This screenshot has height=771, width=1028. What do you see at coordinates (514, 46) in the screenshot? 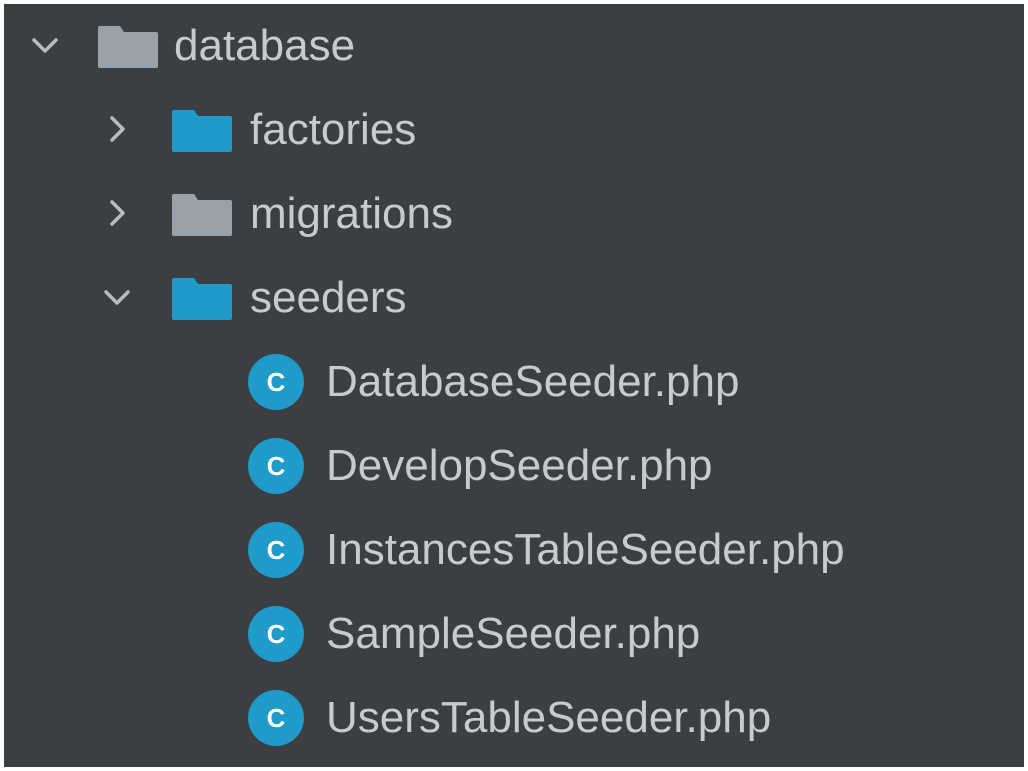
I see `tree-node-database: database` at bounding box center [514, 46].